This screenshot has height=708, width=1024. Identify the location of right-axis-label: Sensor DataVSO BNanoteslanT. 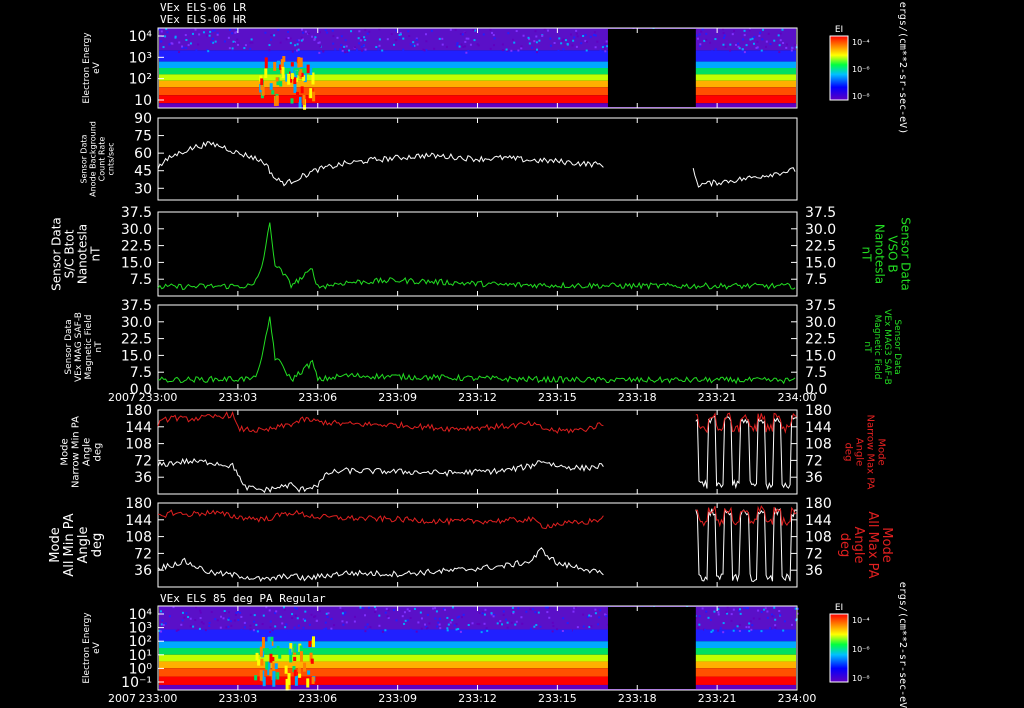
(886, 254).